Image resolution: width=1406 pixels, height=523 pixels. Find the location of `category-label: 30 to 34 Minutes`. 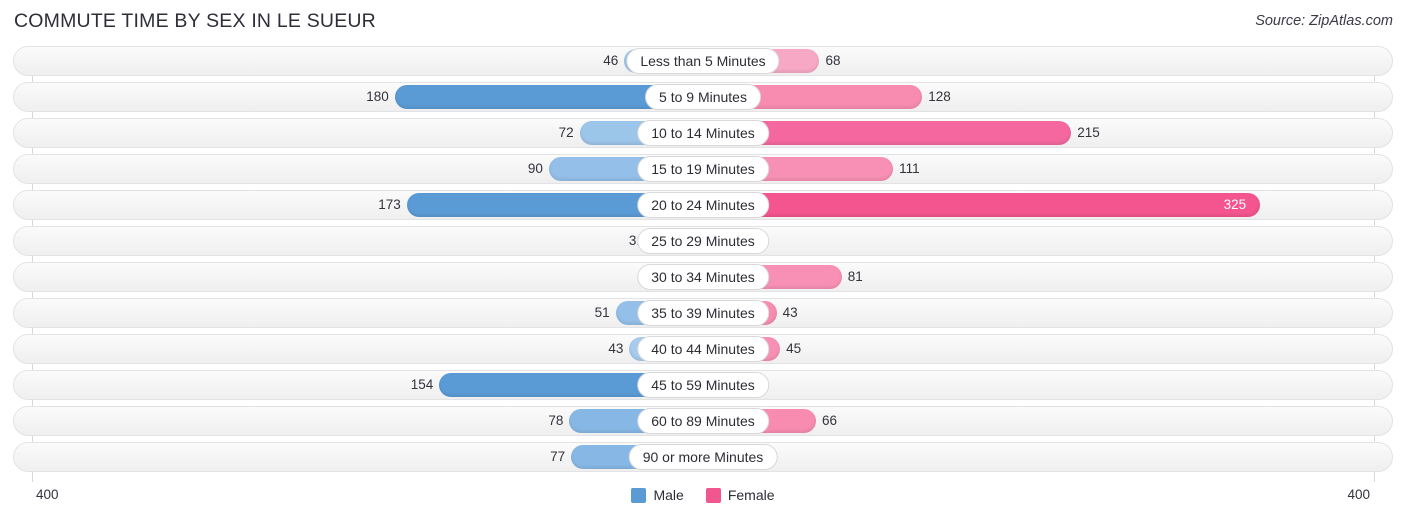

category-label: 30 to 34 Minutes is located at coordinates (703, 277).